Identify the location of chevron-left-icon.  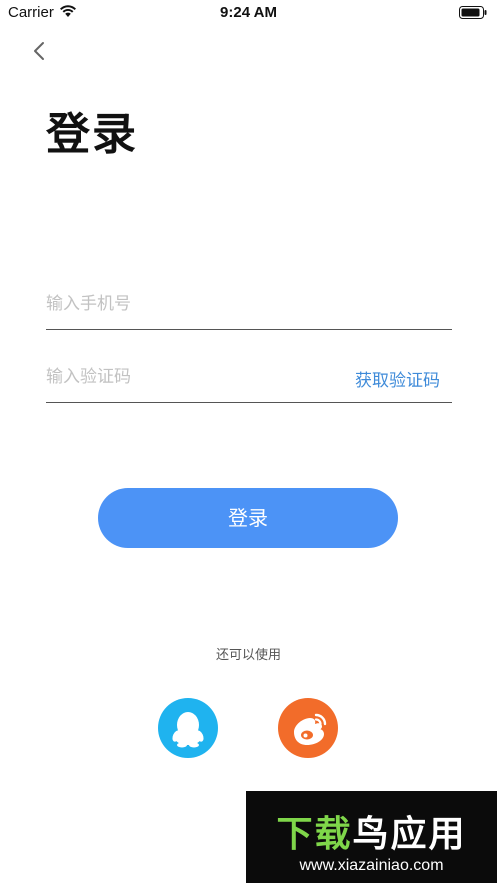
(39, 51).